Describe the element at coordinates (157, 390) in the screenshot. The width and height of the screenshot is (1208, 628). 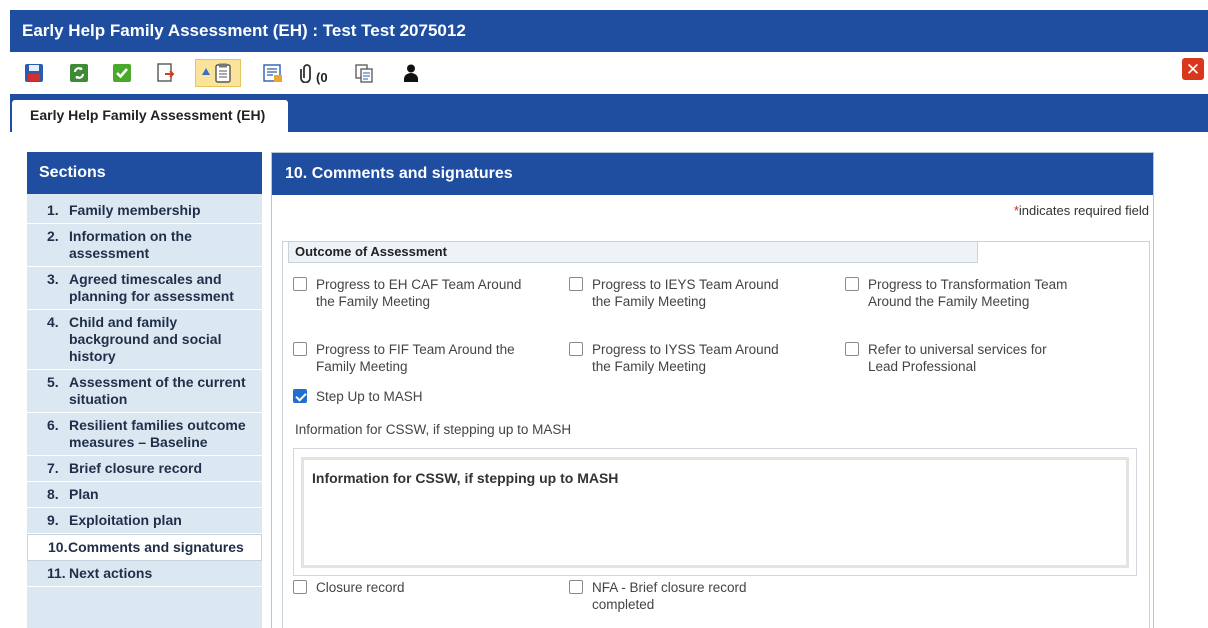
I see `section-label: Assessment of the current situation` at that location.